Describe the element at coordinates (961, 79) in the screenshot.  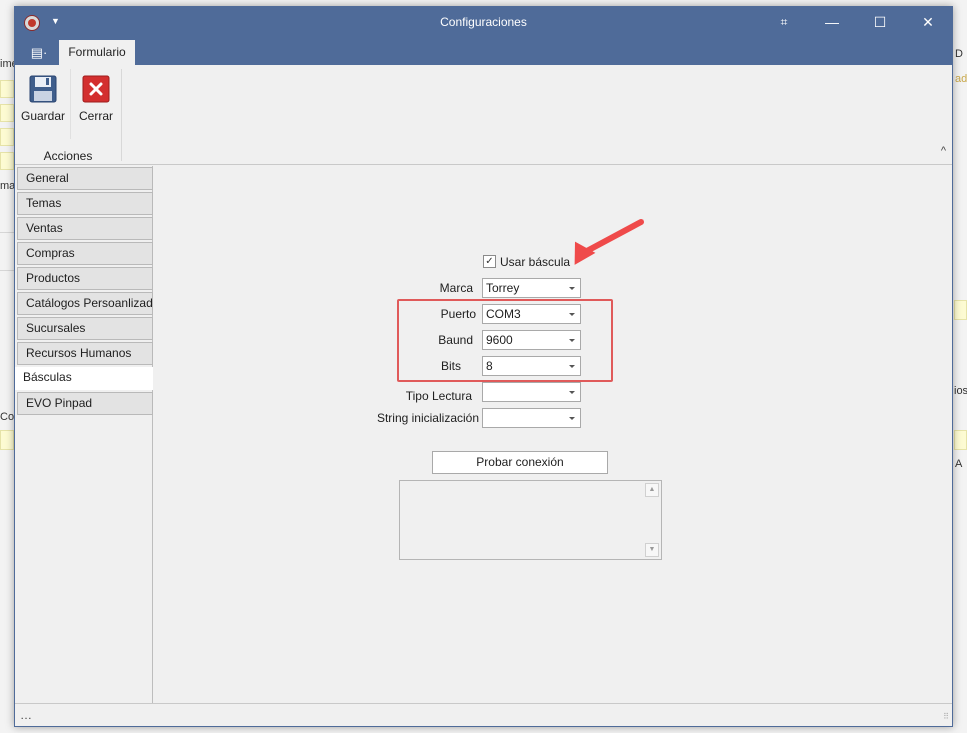
I see `bg-fragment: ad` at that location.